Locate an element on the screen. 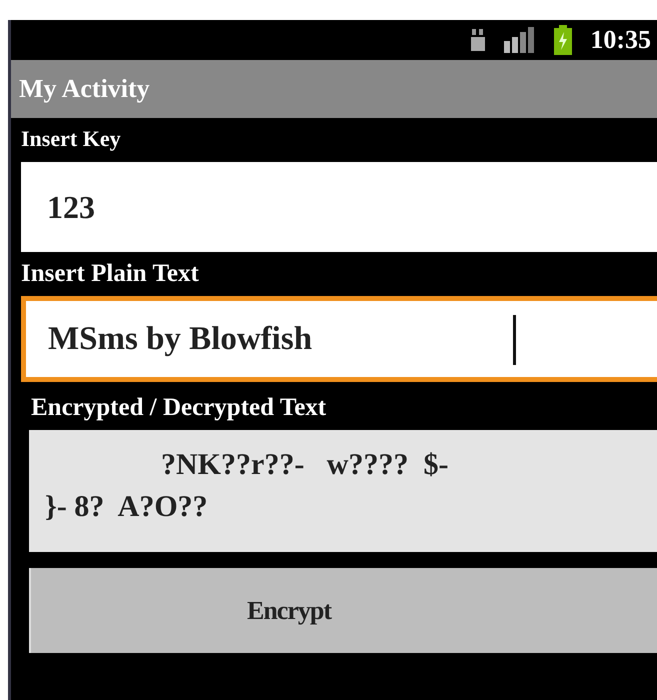  input-field: 123 is located at coordinates (339, 207).